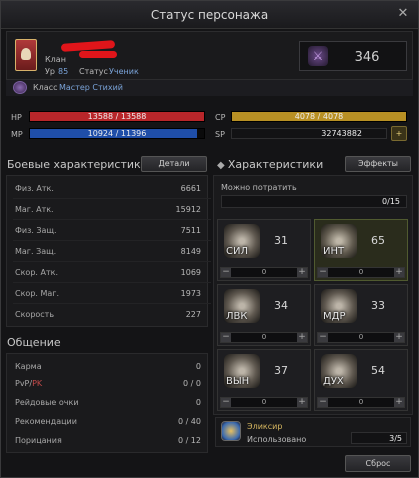 This screenshot has height=478, width=419. I want to click on sp-label: SP, so click(220, 134).